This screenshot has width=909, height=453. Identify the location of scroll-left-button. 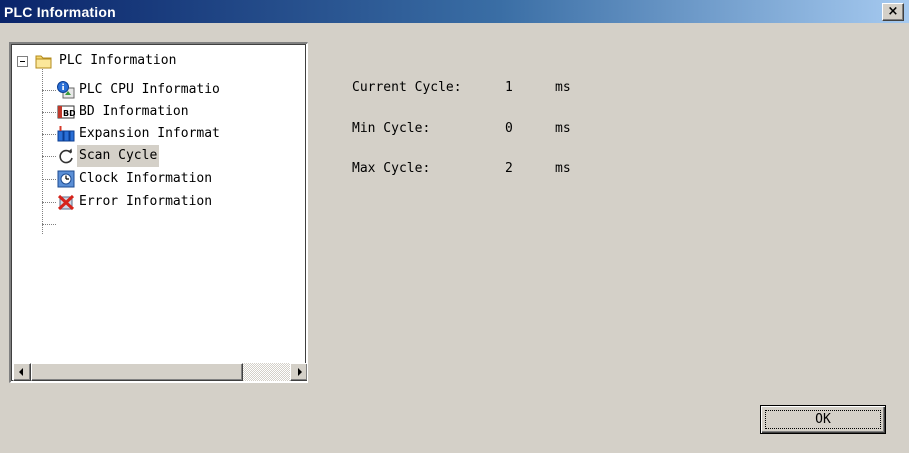
(22, 372).